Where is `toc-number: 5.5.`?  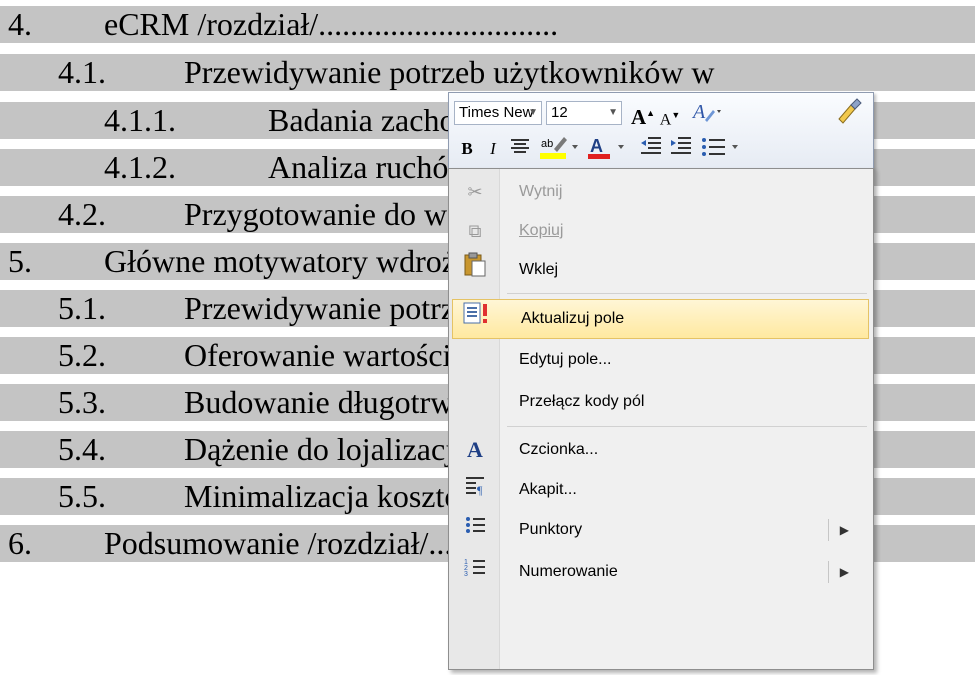
toc-number: 5.5. is located at coordinates (82, 496).